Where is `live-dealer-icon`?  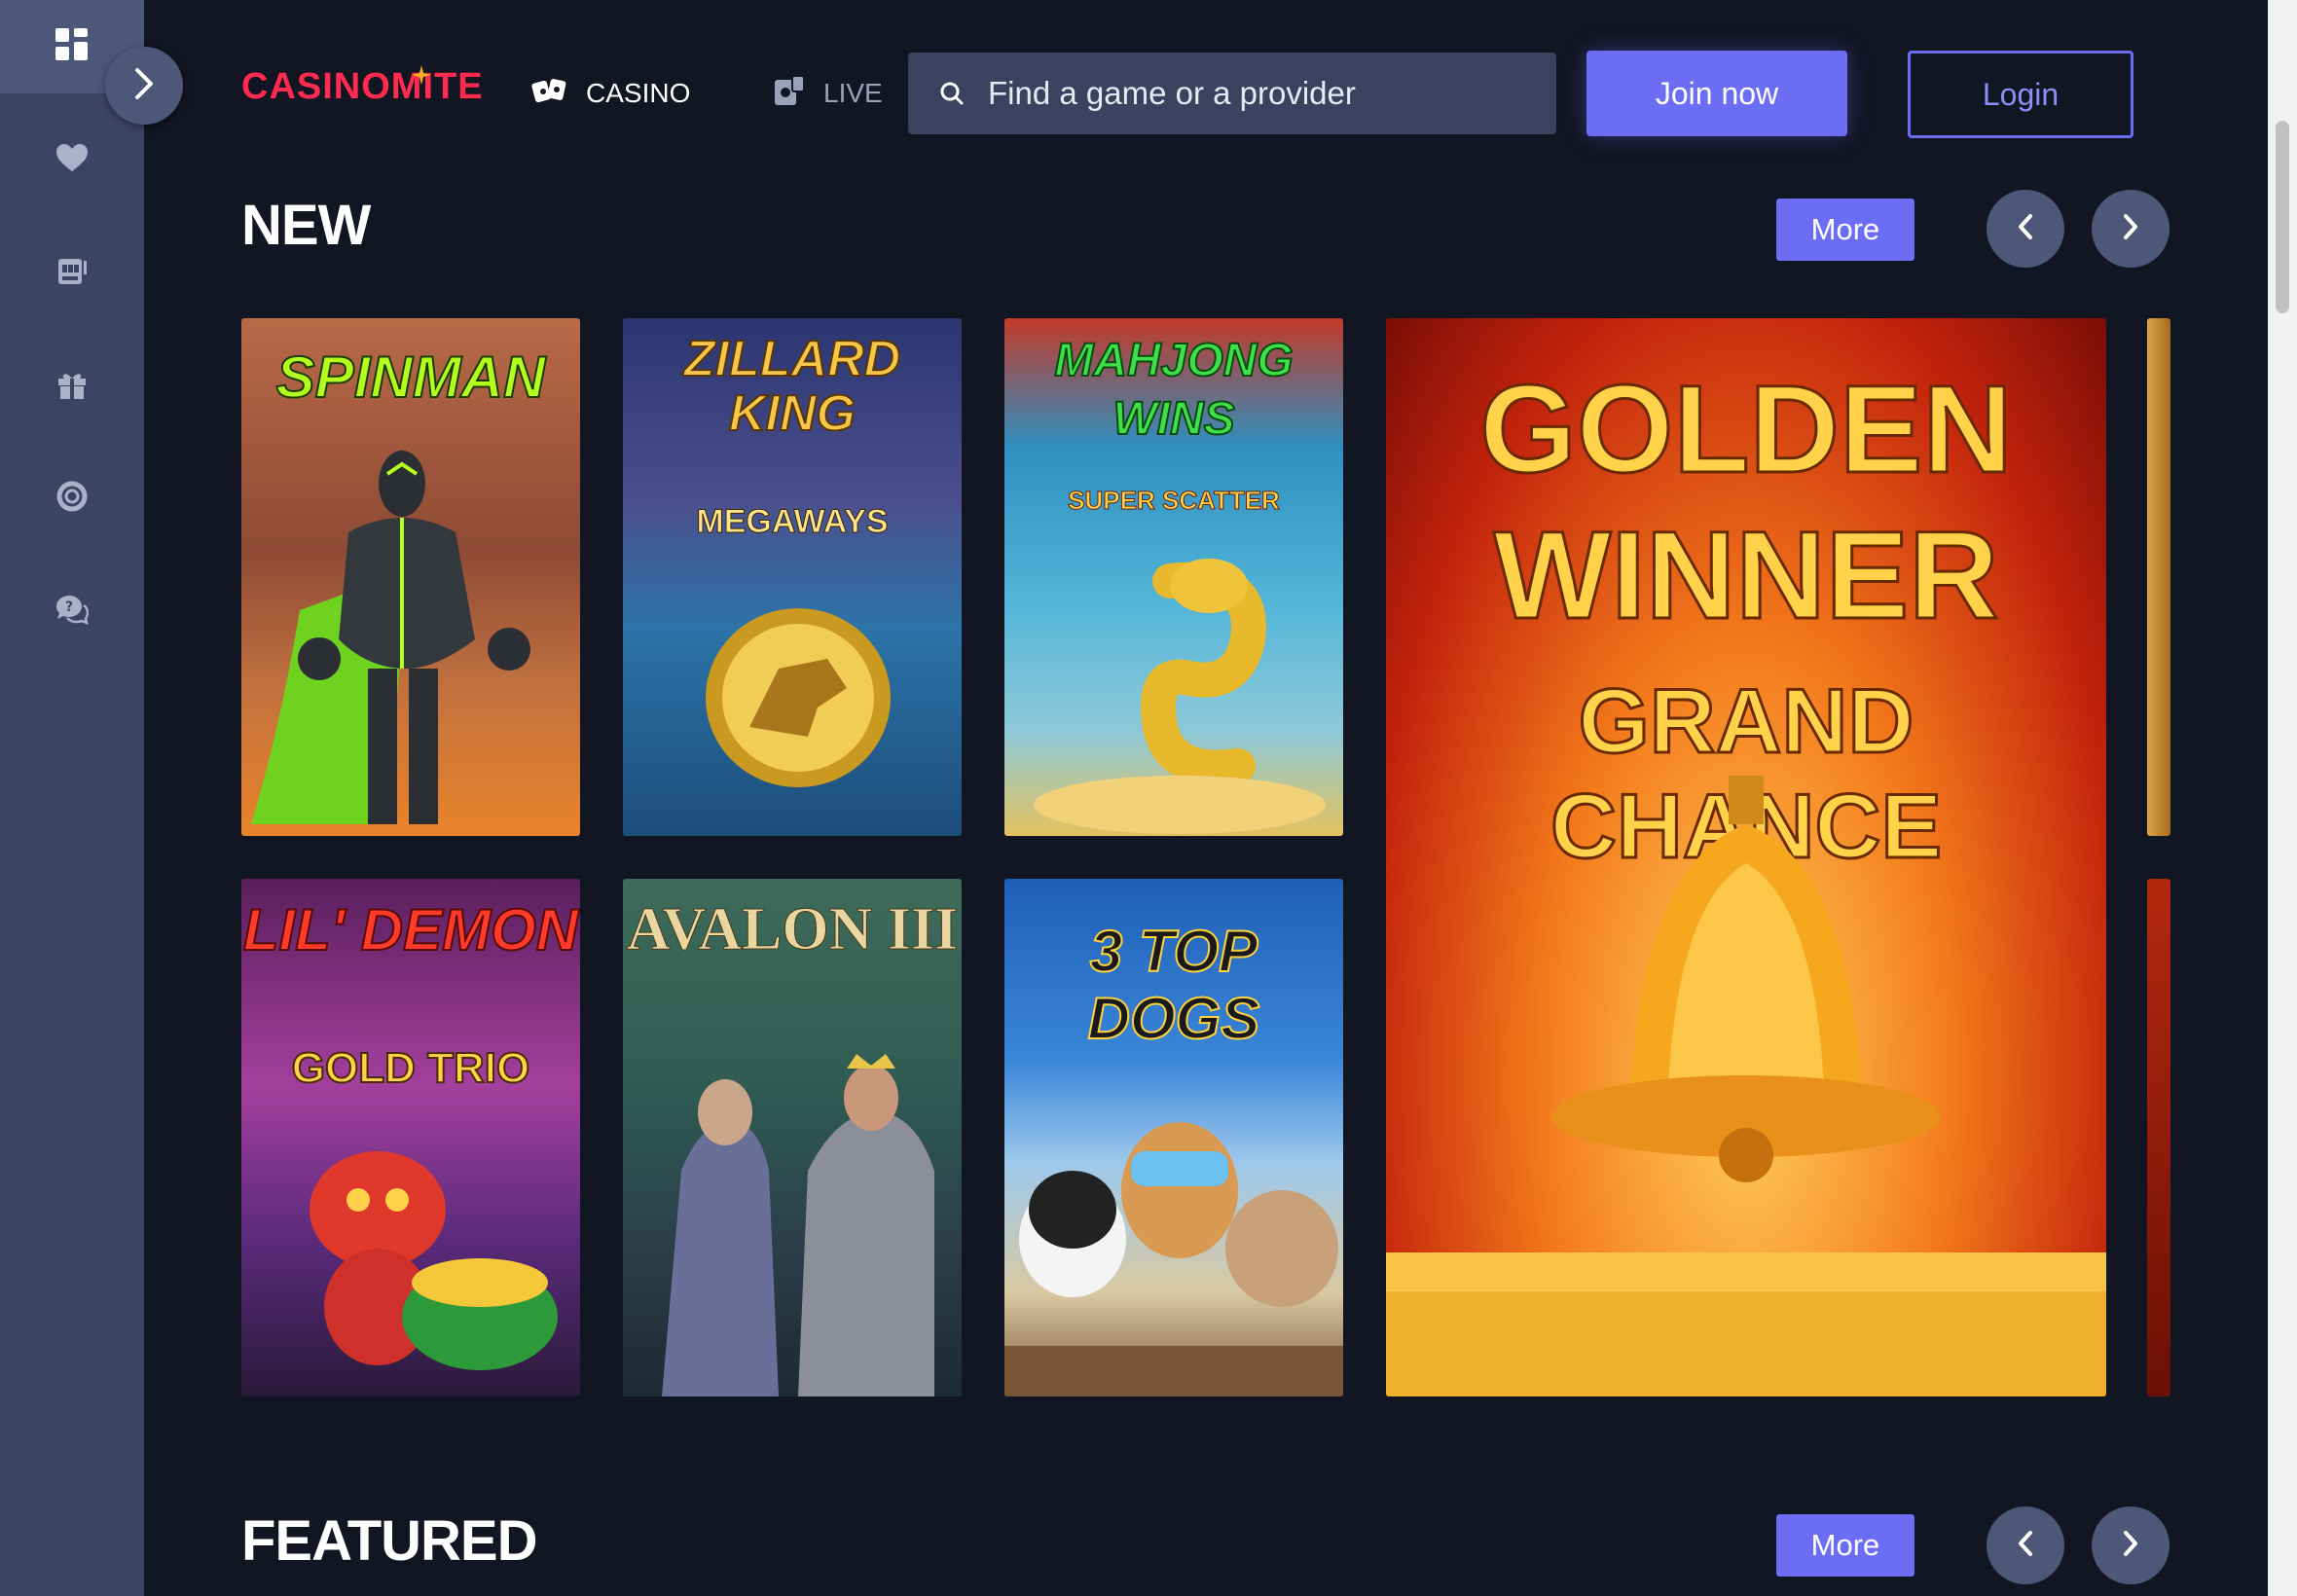
live-dealer-icon is located at coordinates (789, 94).